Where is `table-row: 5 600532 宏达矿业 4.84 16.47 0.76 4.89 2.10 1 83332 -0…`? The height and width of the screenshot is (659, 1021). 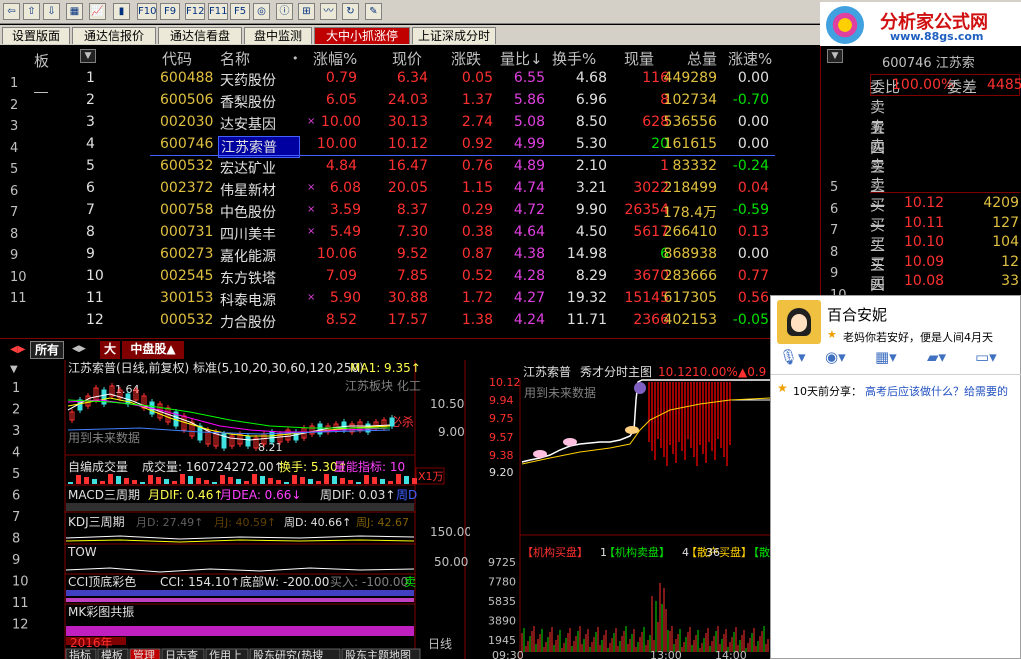
table-row: 5 600532 宏达矿业 4.84 16.47 0.76 4.89 2.10 1 83332 -0… is located at coordinates (390, 167).